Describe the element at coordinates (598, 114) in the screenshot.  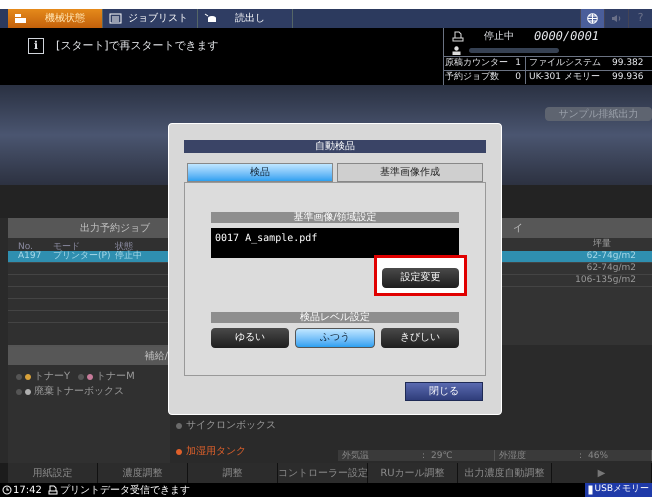
I see `sample-output-button: サンプル排紙出力` at that location.